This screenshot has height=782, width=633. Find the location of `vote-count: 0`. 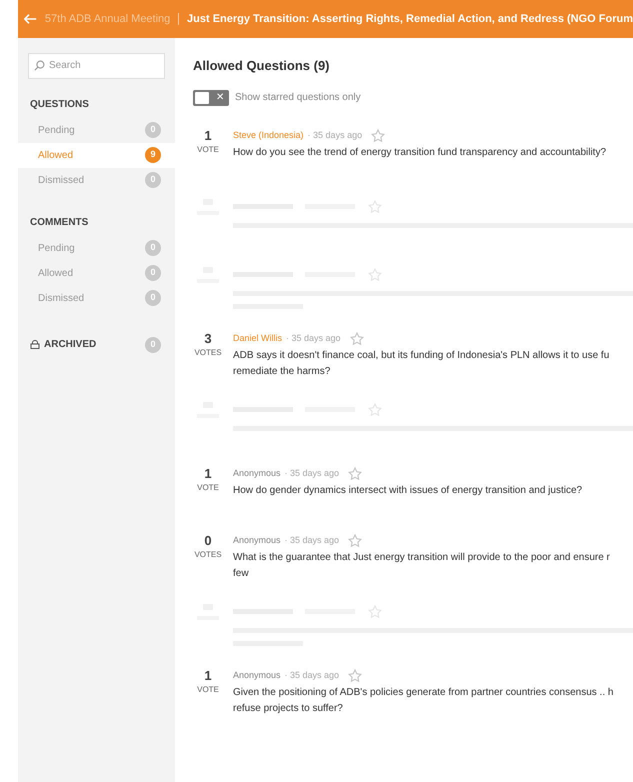

vote-count: 0 is located at coordinates (208, 540).